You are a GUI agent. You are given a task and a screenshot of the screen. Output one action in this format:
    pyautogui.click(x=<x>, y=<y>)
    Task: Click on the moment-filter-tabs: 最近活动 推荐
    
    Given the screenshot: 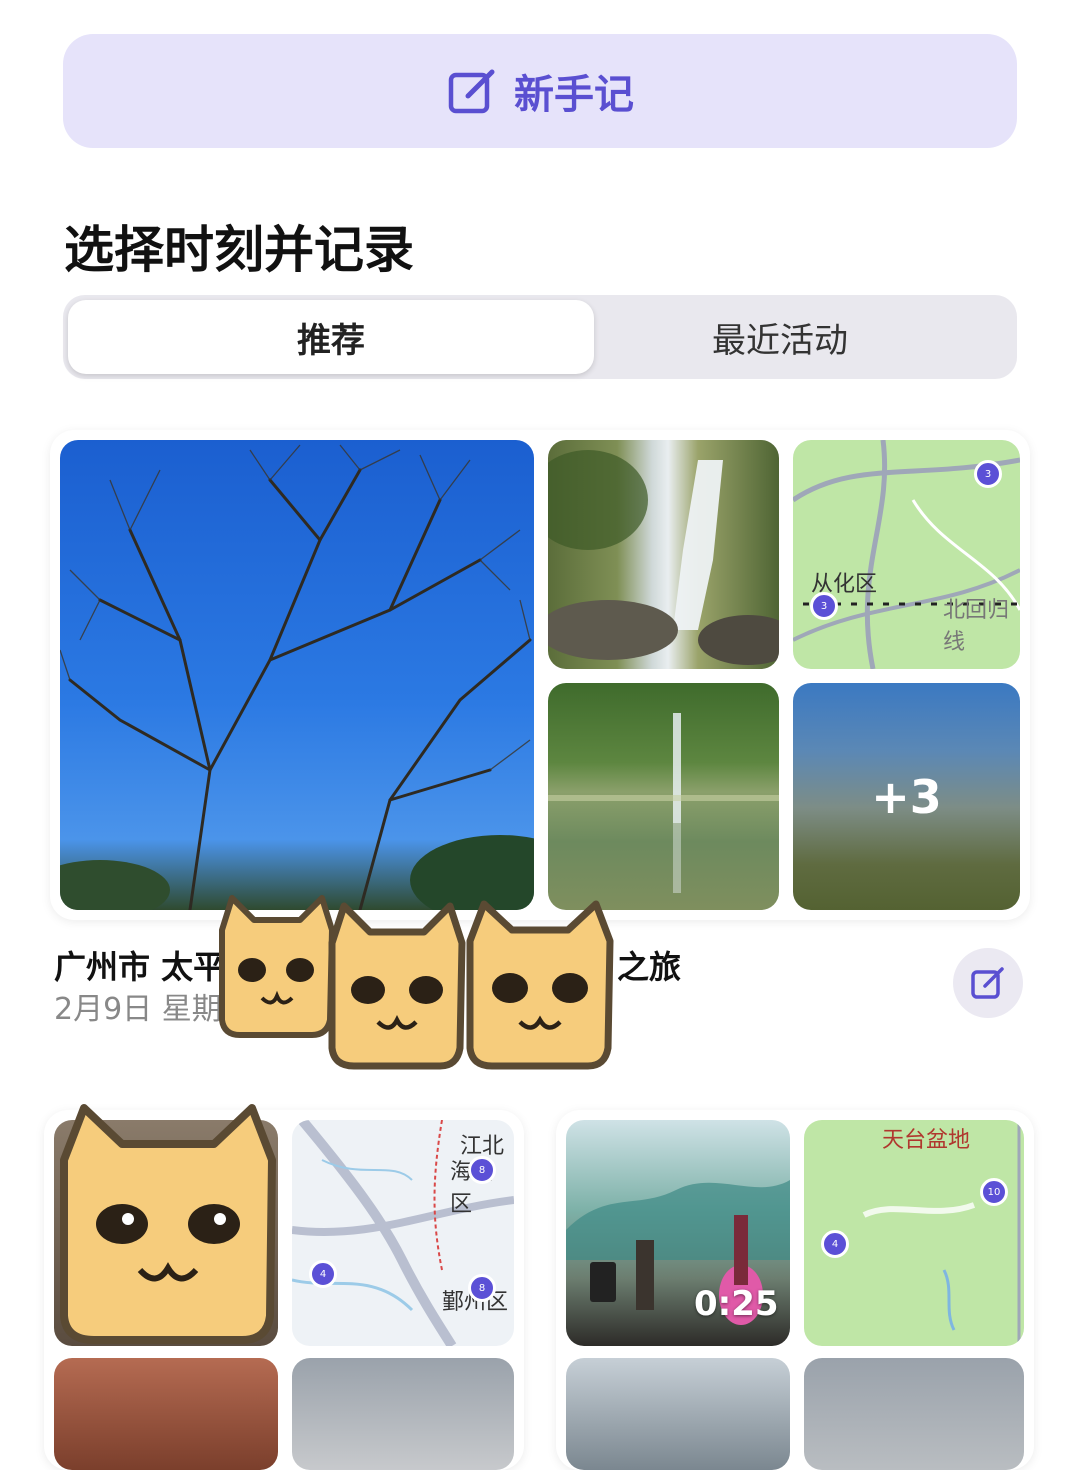 What is the action you would take?
    pyautogui.click(x=540, y=337)
    